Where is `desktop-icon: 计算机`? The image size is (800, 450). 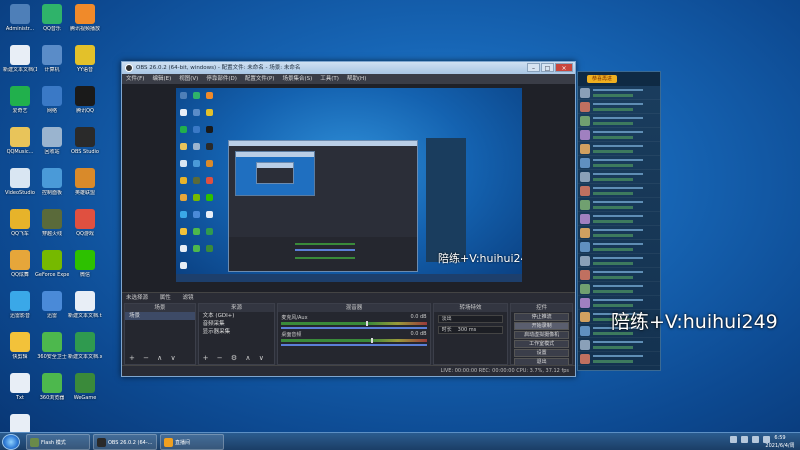
desktop-icon: 计算机 is located at coordinates (52, 59).